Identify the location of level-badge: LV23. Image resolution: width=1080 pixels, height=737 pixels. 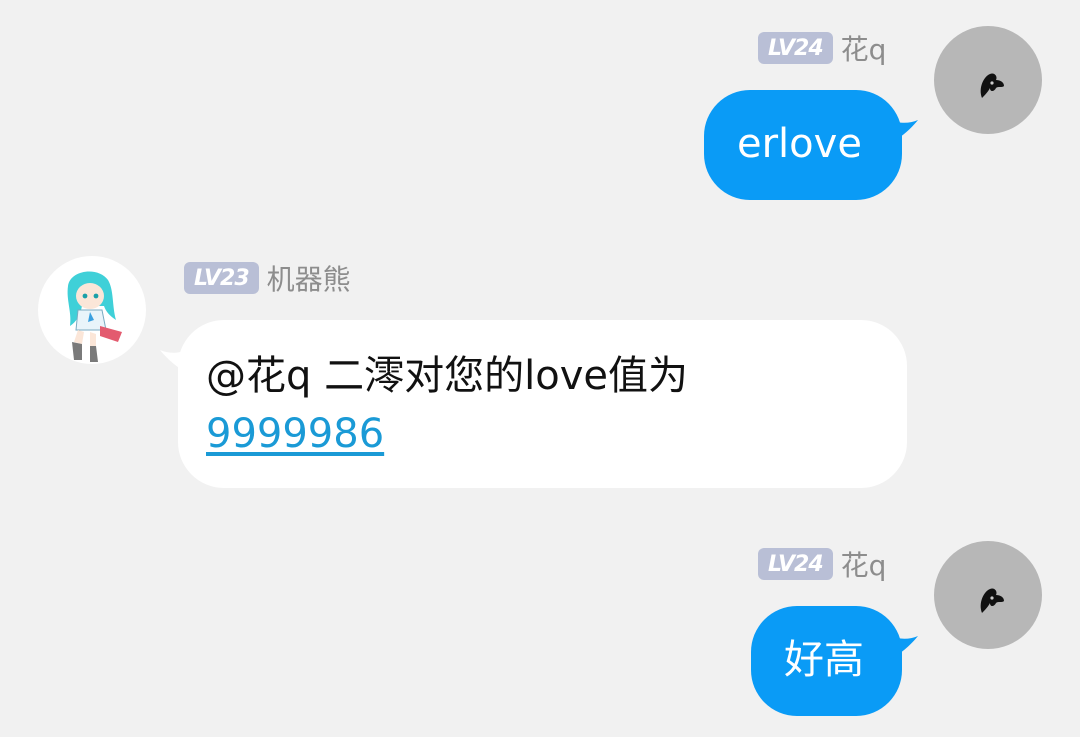
(221, 278).